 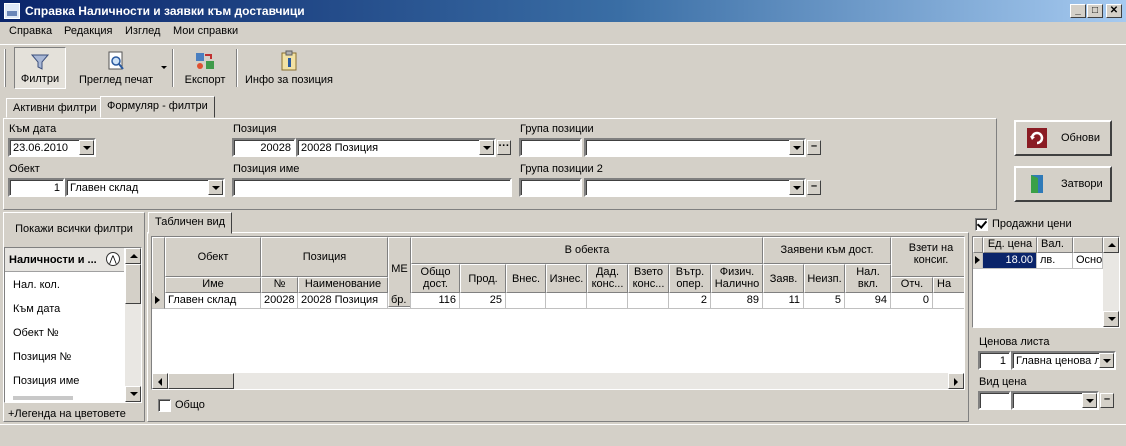 What do you see at coordinates (824, 301) in the screenshot?
I see `cell-unfulfilled: 5` at bounding box center [824, 301].